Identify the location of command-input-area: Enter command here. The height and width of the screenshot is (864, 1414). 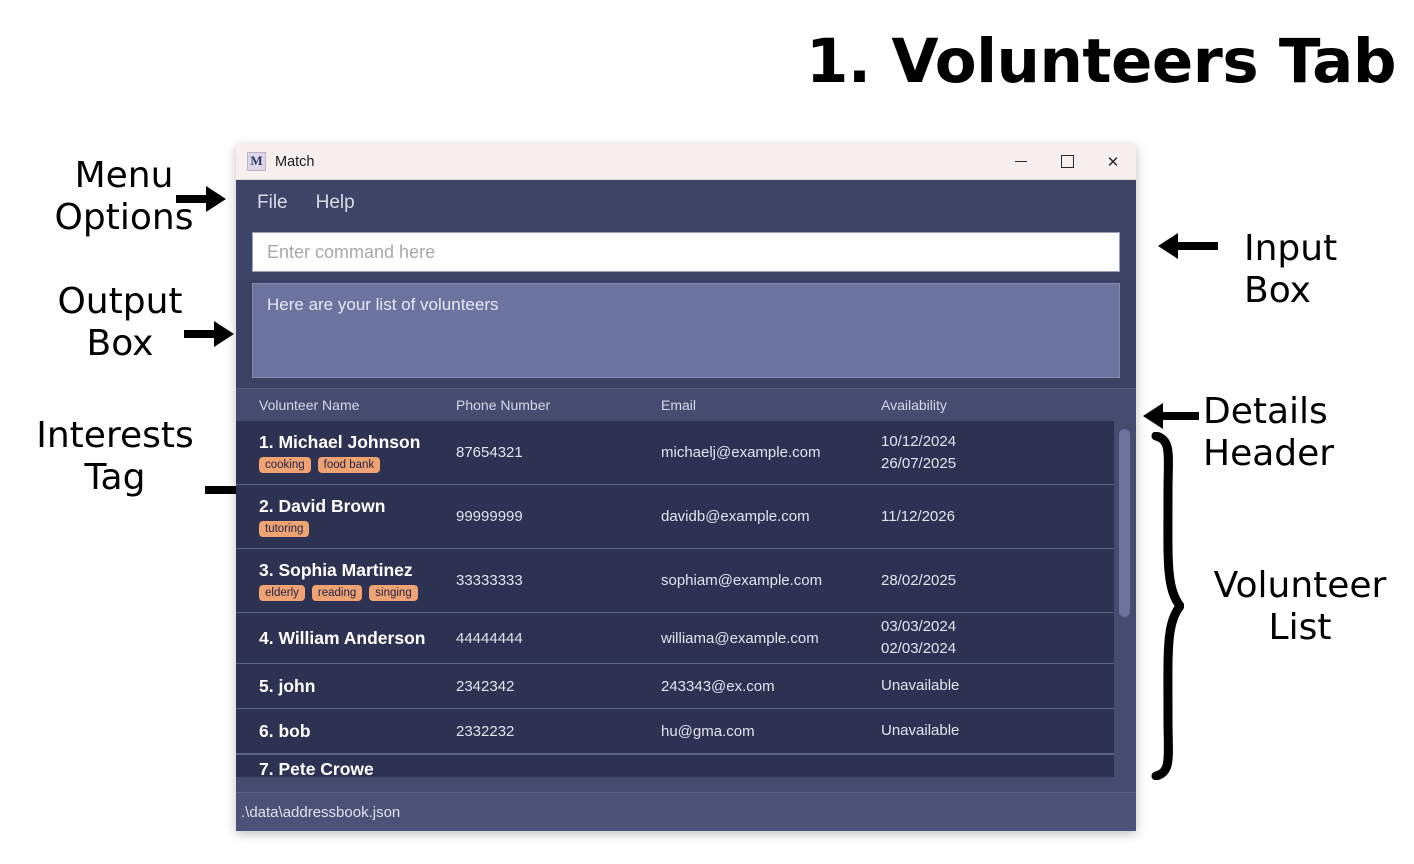
(686, 252).